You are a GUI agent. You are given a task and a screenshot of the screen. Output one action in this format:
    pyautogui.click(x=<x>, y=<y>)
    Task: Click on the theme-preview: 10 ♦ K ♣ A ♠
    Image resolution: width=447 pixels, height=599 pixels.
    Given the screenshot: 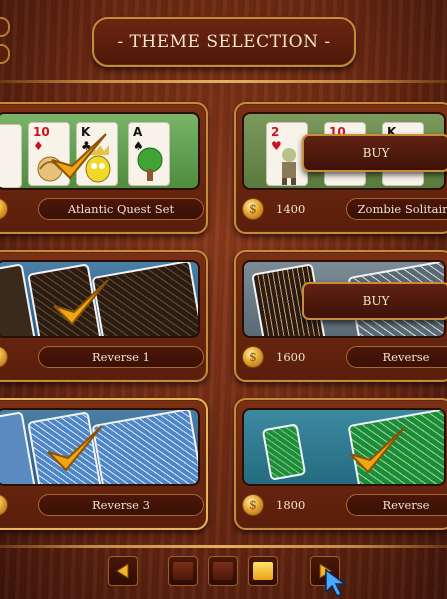 What is the action you would take?
    pyautogui.click(x=100, y=151)
    